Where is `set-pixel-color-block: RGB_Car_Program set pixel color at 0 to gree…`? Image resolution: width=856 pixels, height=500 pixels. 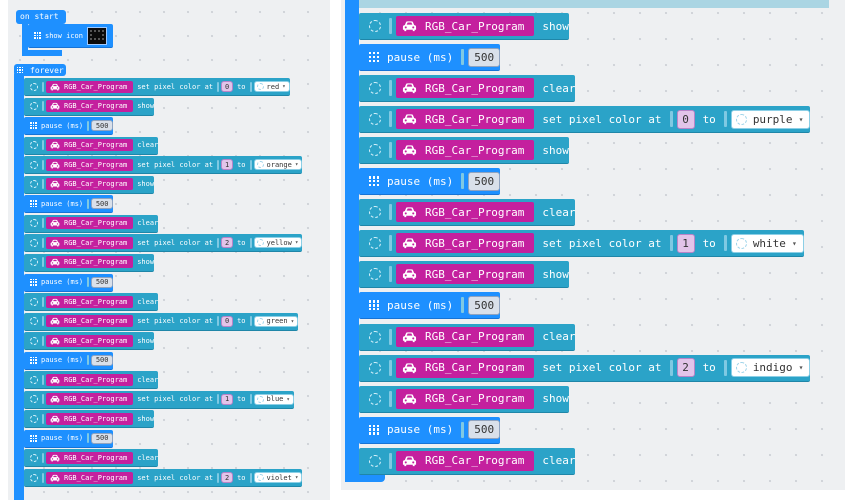 set-pixel-color-block: RGB_Car_Program set pixel color at 0 to gree… is located at coordinates (161, 321).